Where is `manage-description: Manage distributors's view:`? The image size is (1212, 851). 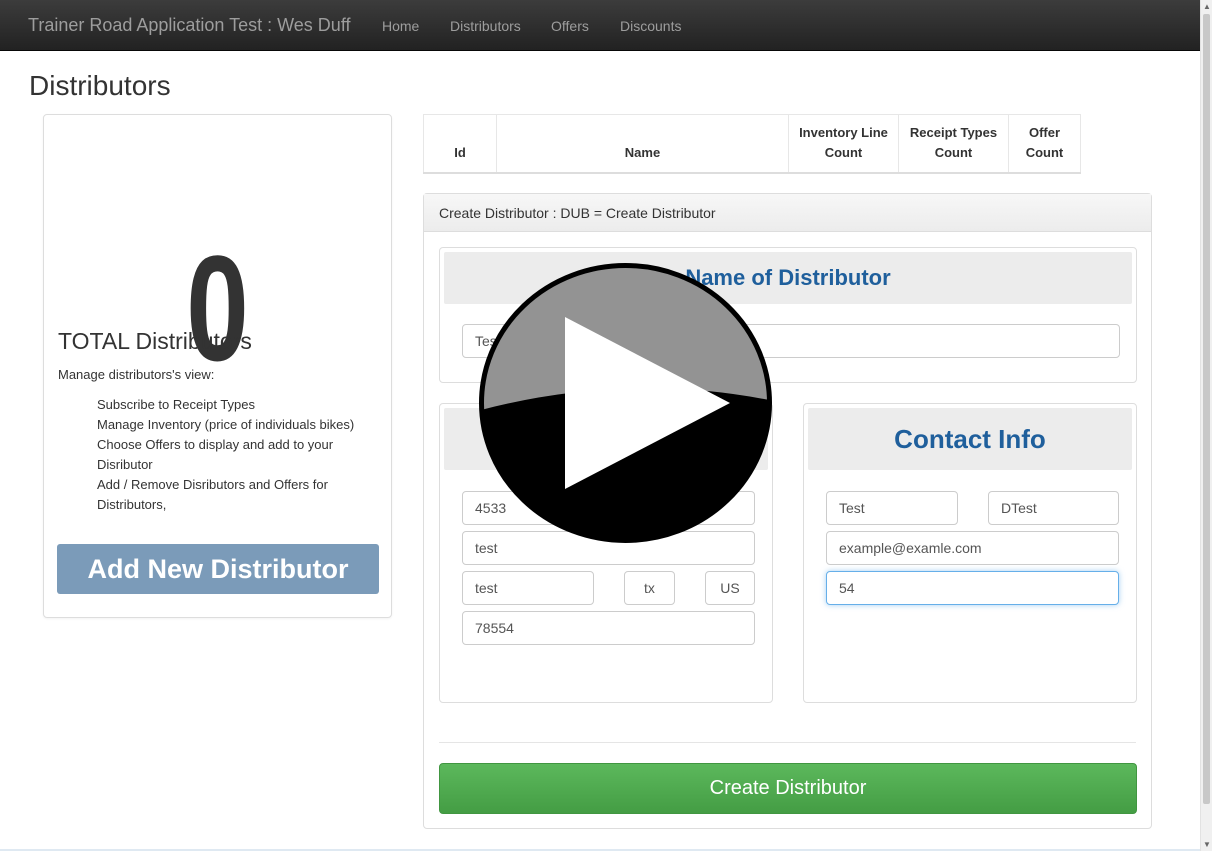
manage-description: Manage distributors's view: is located at coordinates (136, 374).